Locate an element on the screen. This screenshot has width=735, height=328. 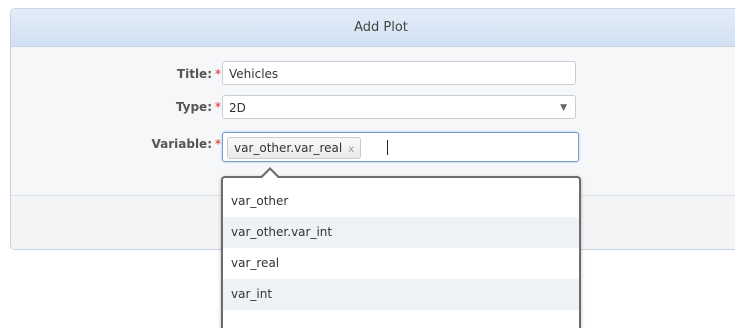
title-input: Vehicles is located at coordinates (399, 73).